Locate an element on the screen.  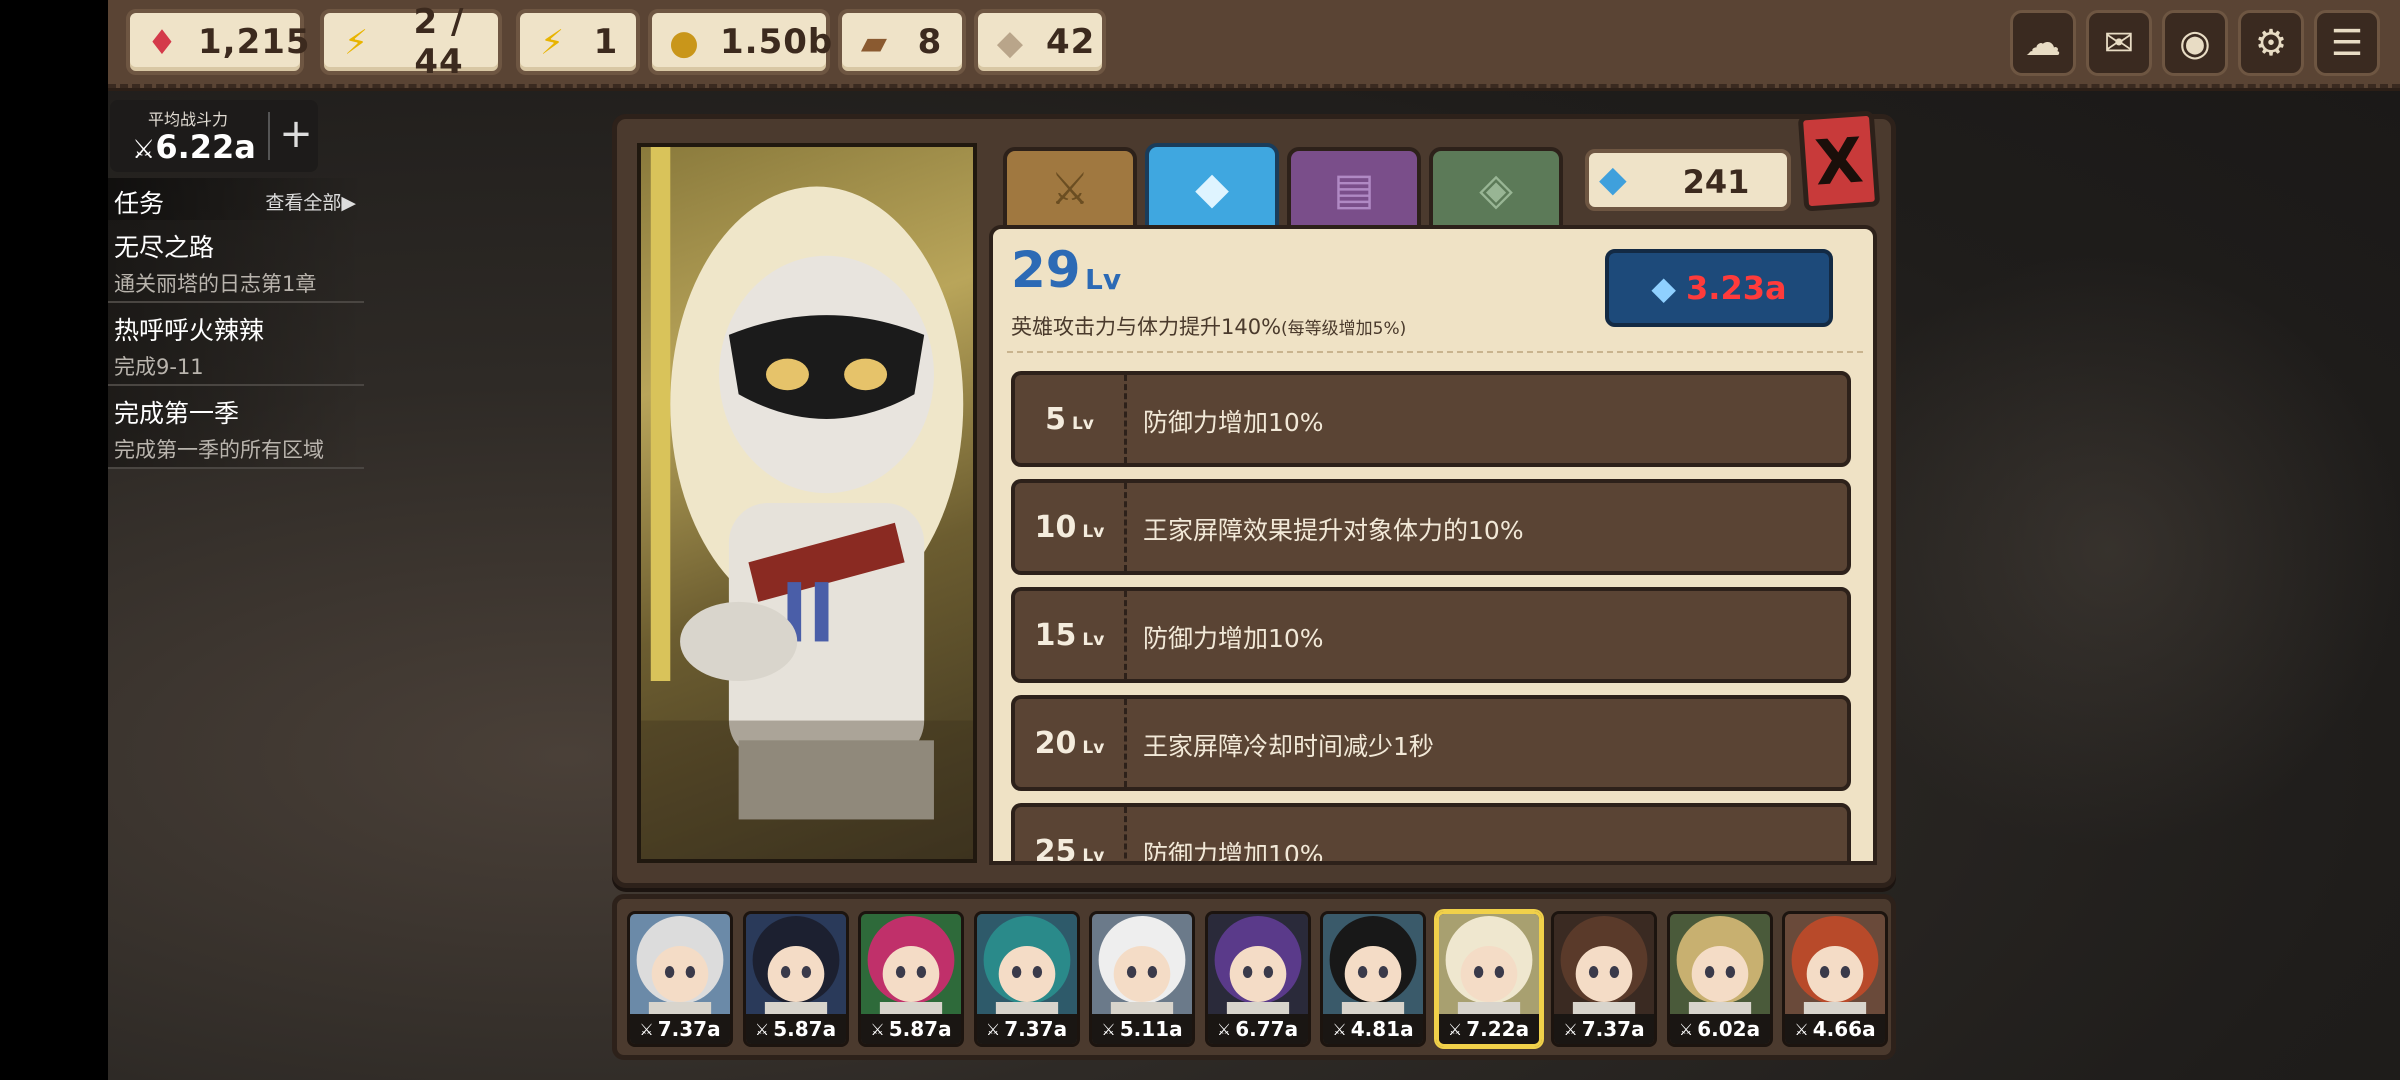
tab-crystal: ◆ is located at coordinates (1212, 188).